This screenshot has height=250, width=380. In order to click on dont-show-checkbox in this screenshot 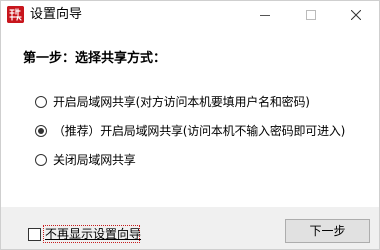, I will do `click(34, 234)`.